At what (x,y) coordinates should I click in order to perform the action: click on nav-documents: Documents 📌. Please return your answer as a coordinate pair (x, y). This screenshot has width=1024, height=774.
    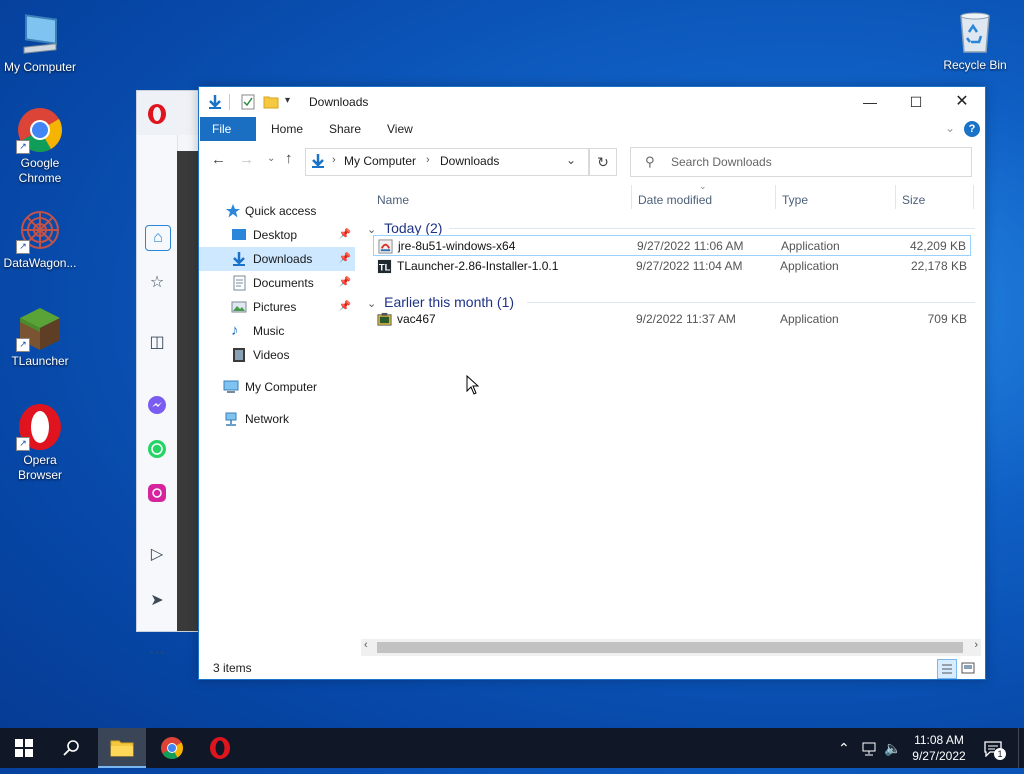
    Looking at the image, I should click on (277, 283).